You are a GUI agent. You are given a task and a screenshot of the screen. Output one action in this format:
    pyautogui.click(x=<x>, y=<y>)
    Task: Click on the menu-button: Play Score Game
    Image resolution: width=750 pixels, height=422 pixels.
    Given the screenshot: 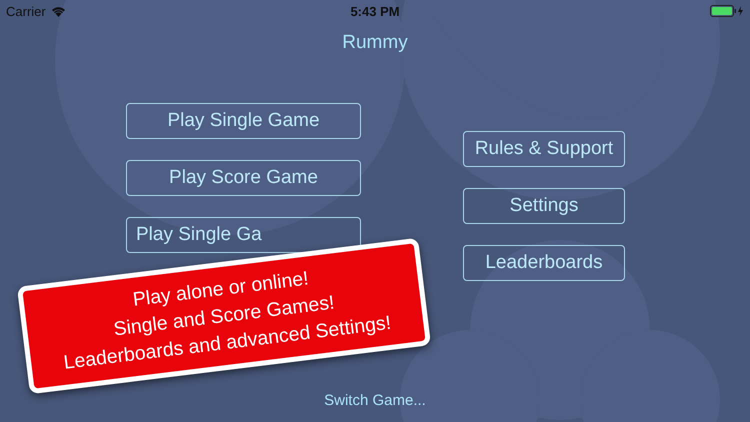 What is the action you would take?
    pyautogui.click(x=243, y=178)
    